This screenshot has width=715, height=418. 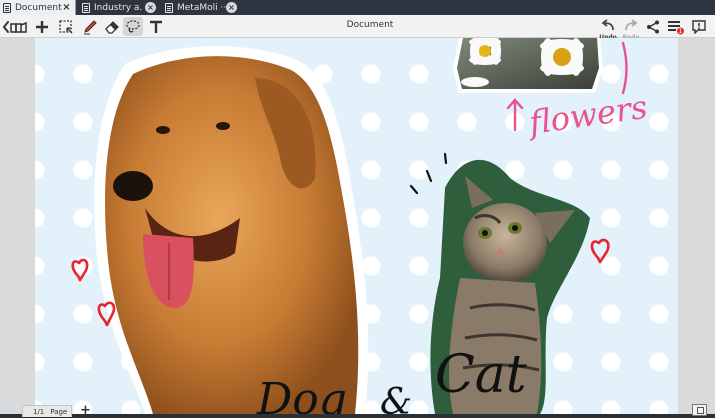 I want to click on toolbar: Document Undo Redo 1, so click(x=357, y=28).